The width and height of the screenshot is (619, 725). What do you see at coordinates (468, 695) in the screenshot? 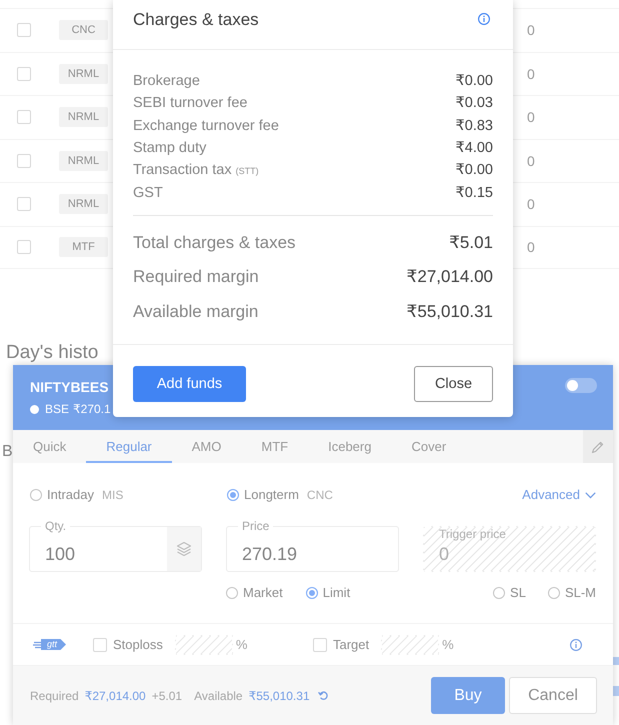
I see `buy-button: Buy` at bounding box center [468, 695].